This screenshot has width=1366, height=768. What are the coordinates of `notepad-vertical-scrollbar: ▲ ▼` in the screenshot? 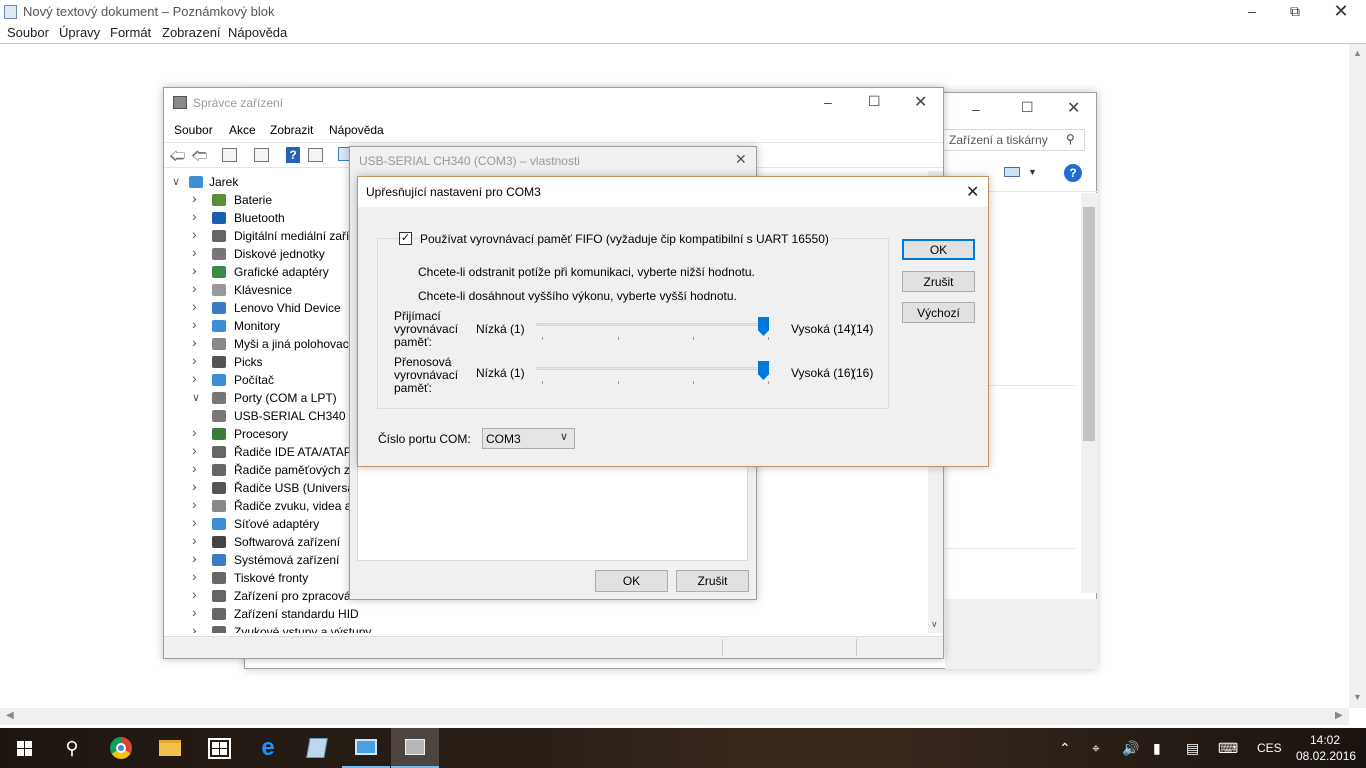 It's located at (1357, 376).